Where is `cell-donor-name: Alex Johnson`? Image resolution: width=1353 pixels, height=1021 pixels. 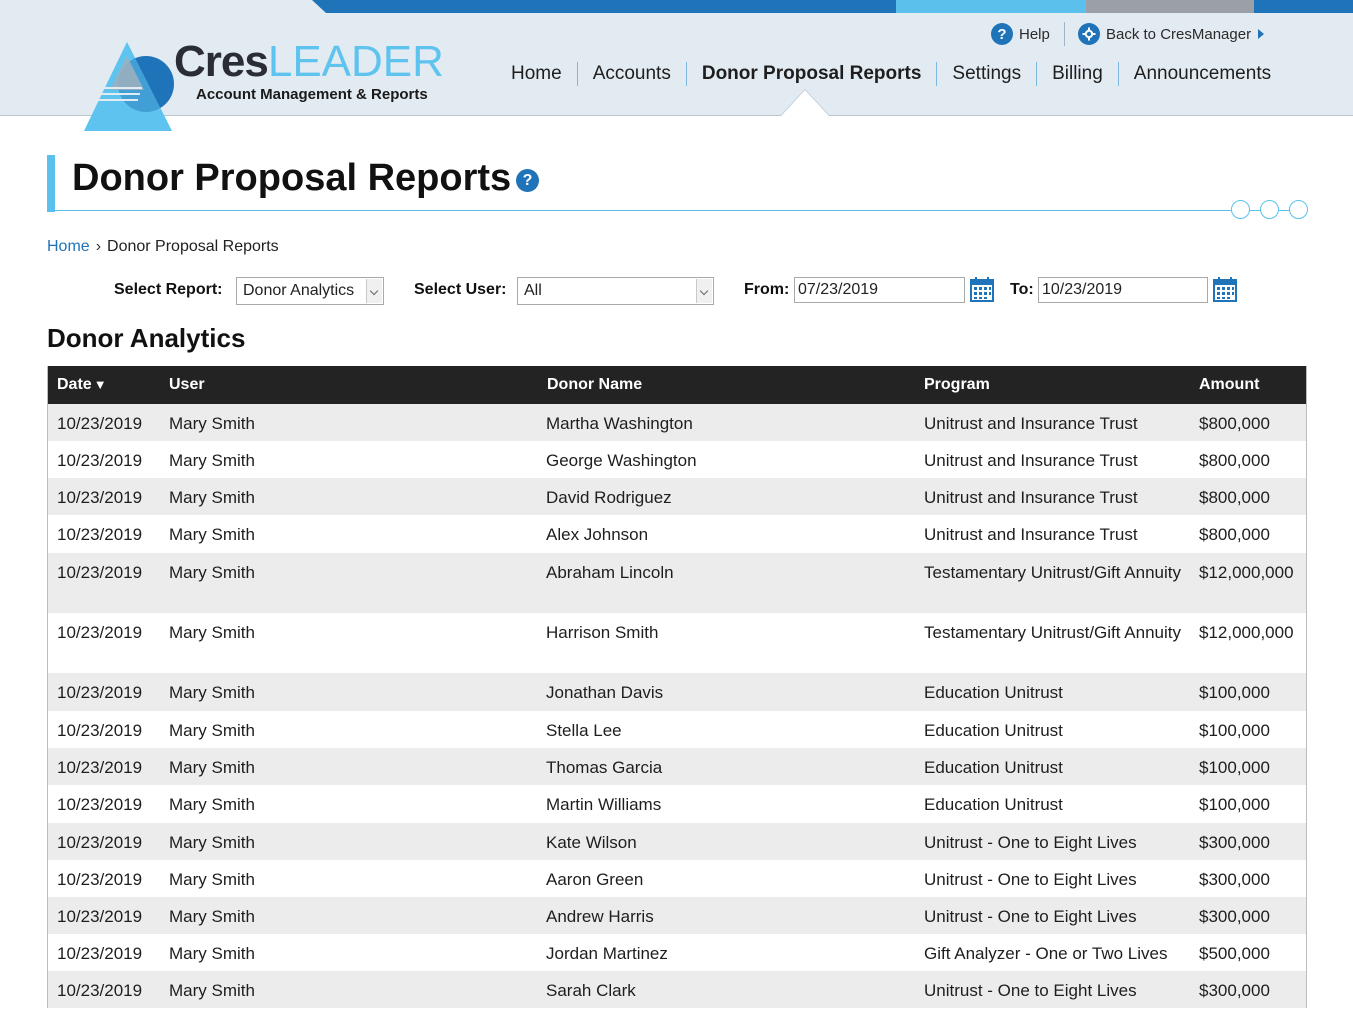
cell-donor-name: Alex Johnson is located at coordinates (597, 534).